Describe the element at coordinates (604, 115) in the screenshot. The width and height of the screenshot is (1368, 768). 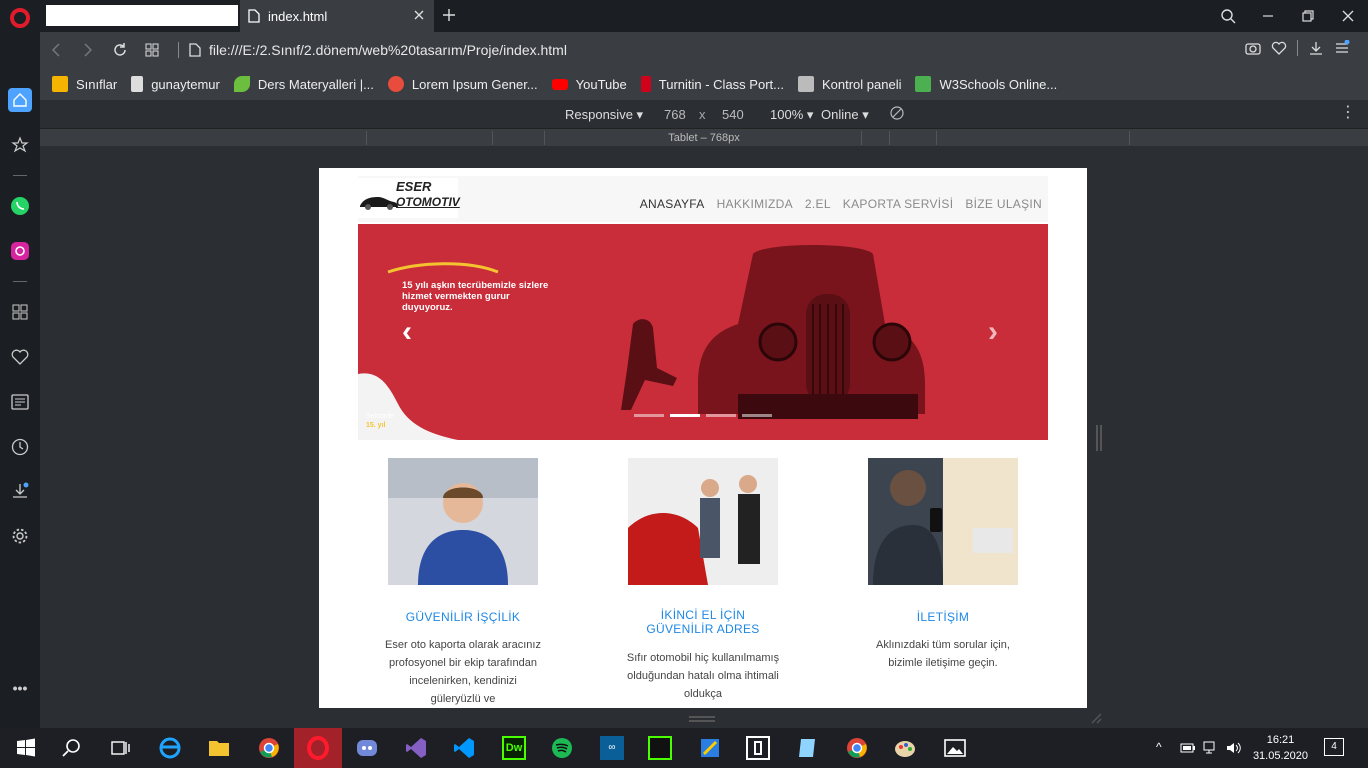
I see `device-mode-select: Responsive ▾` at that location.